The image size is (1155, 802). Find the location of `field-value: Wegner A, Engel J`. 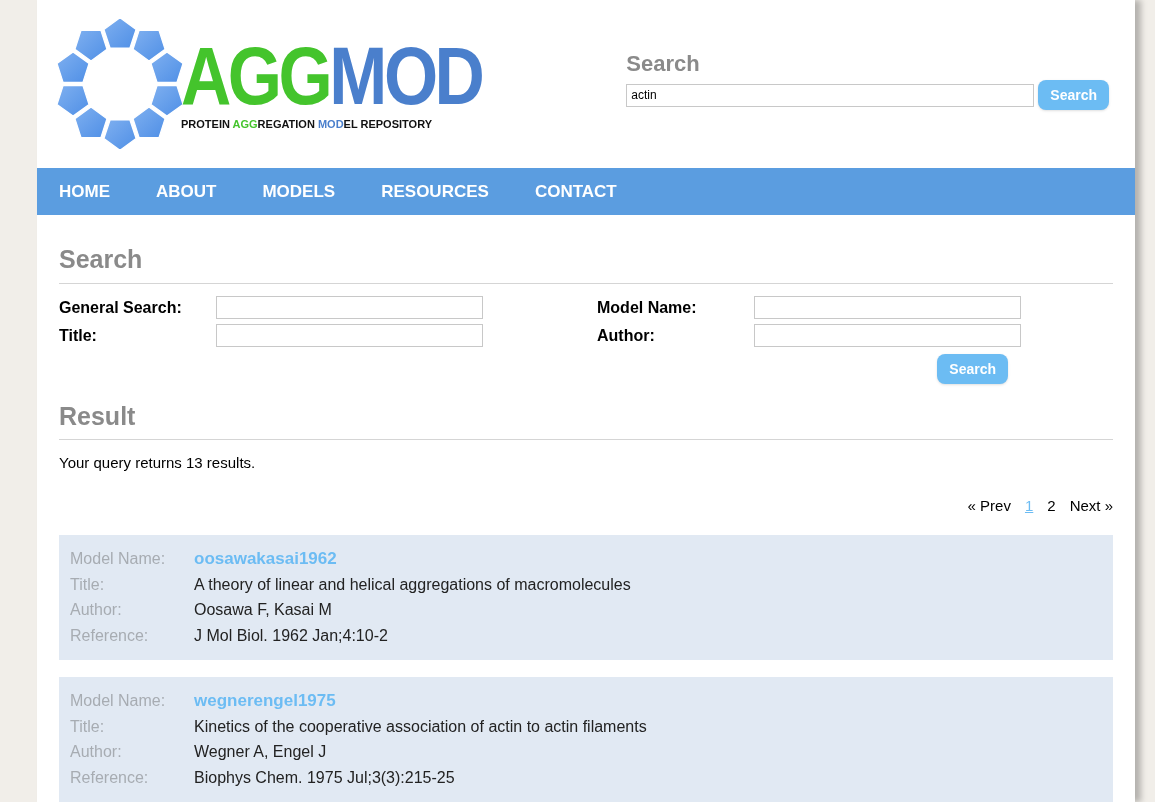

field-value: Wegner A, Engel J is located at coordinates (260, 752).